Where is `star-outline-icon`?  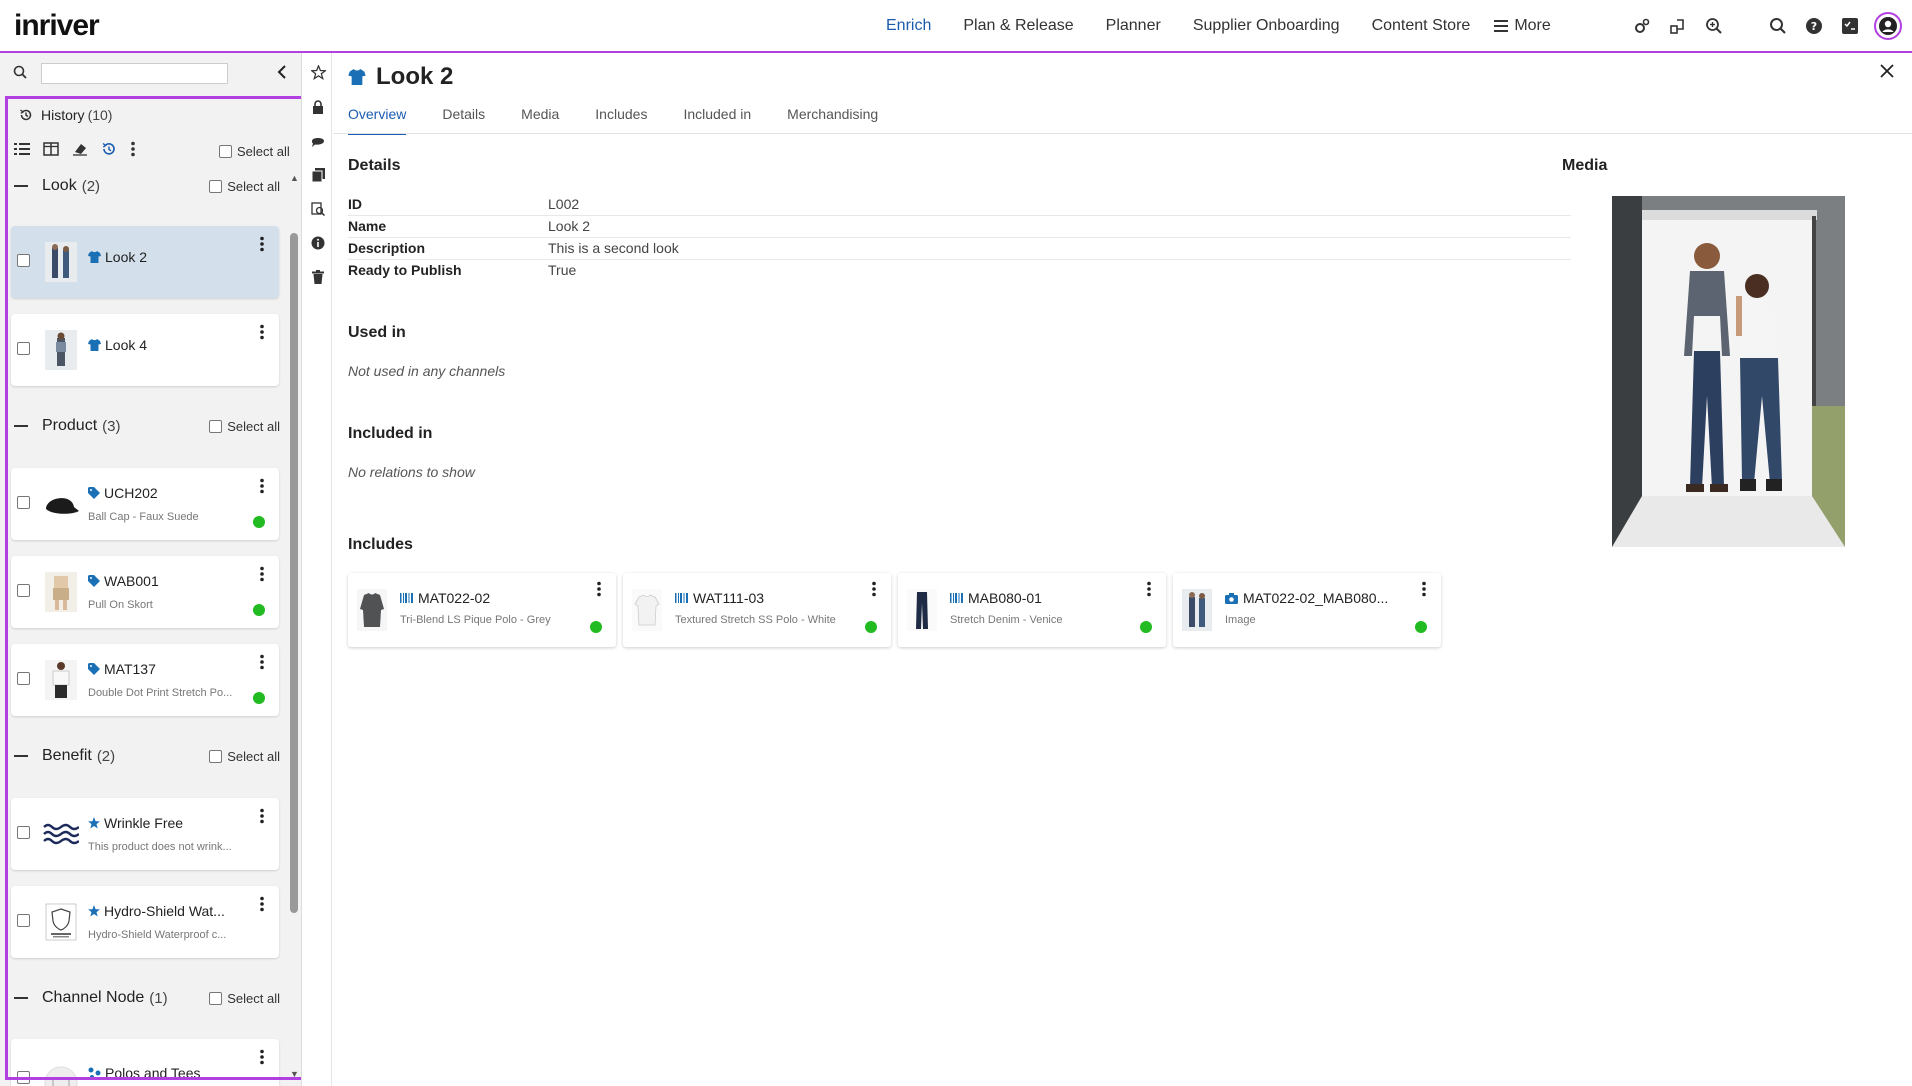 star-outline-icon is located at coordinates (318, 72).